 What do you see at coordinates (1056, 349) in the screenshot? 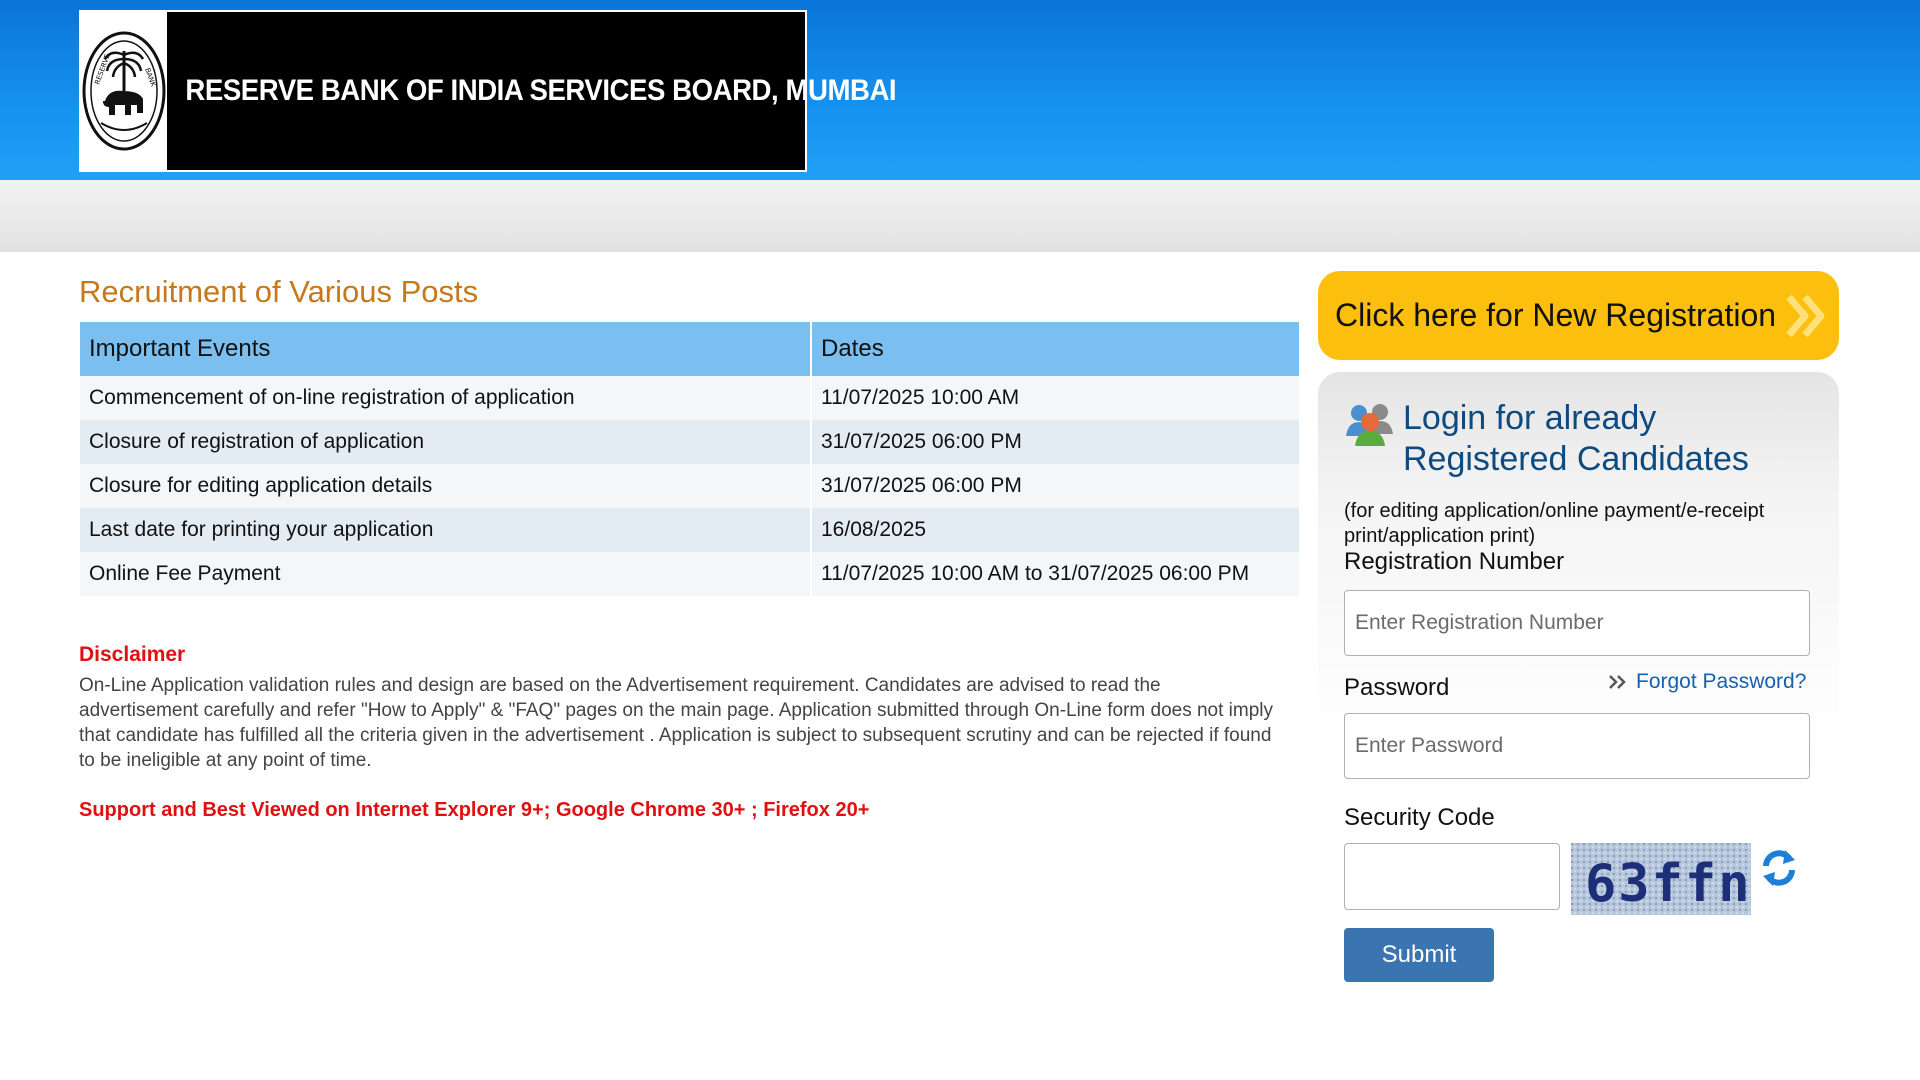
I see `column-header-dates: Dates` at bounding box center [1056, 349].